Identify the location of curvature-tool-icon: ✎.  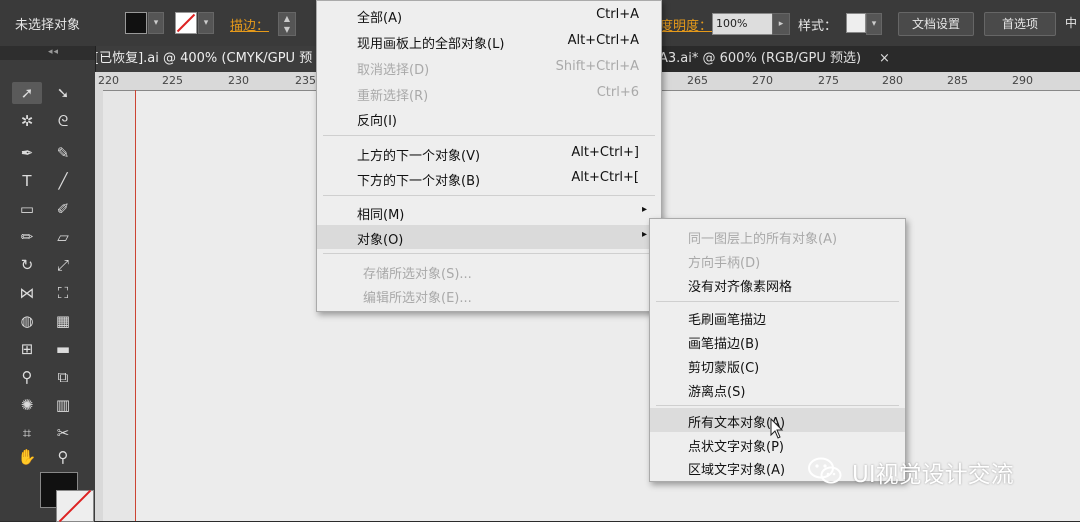
(63, 153).